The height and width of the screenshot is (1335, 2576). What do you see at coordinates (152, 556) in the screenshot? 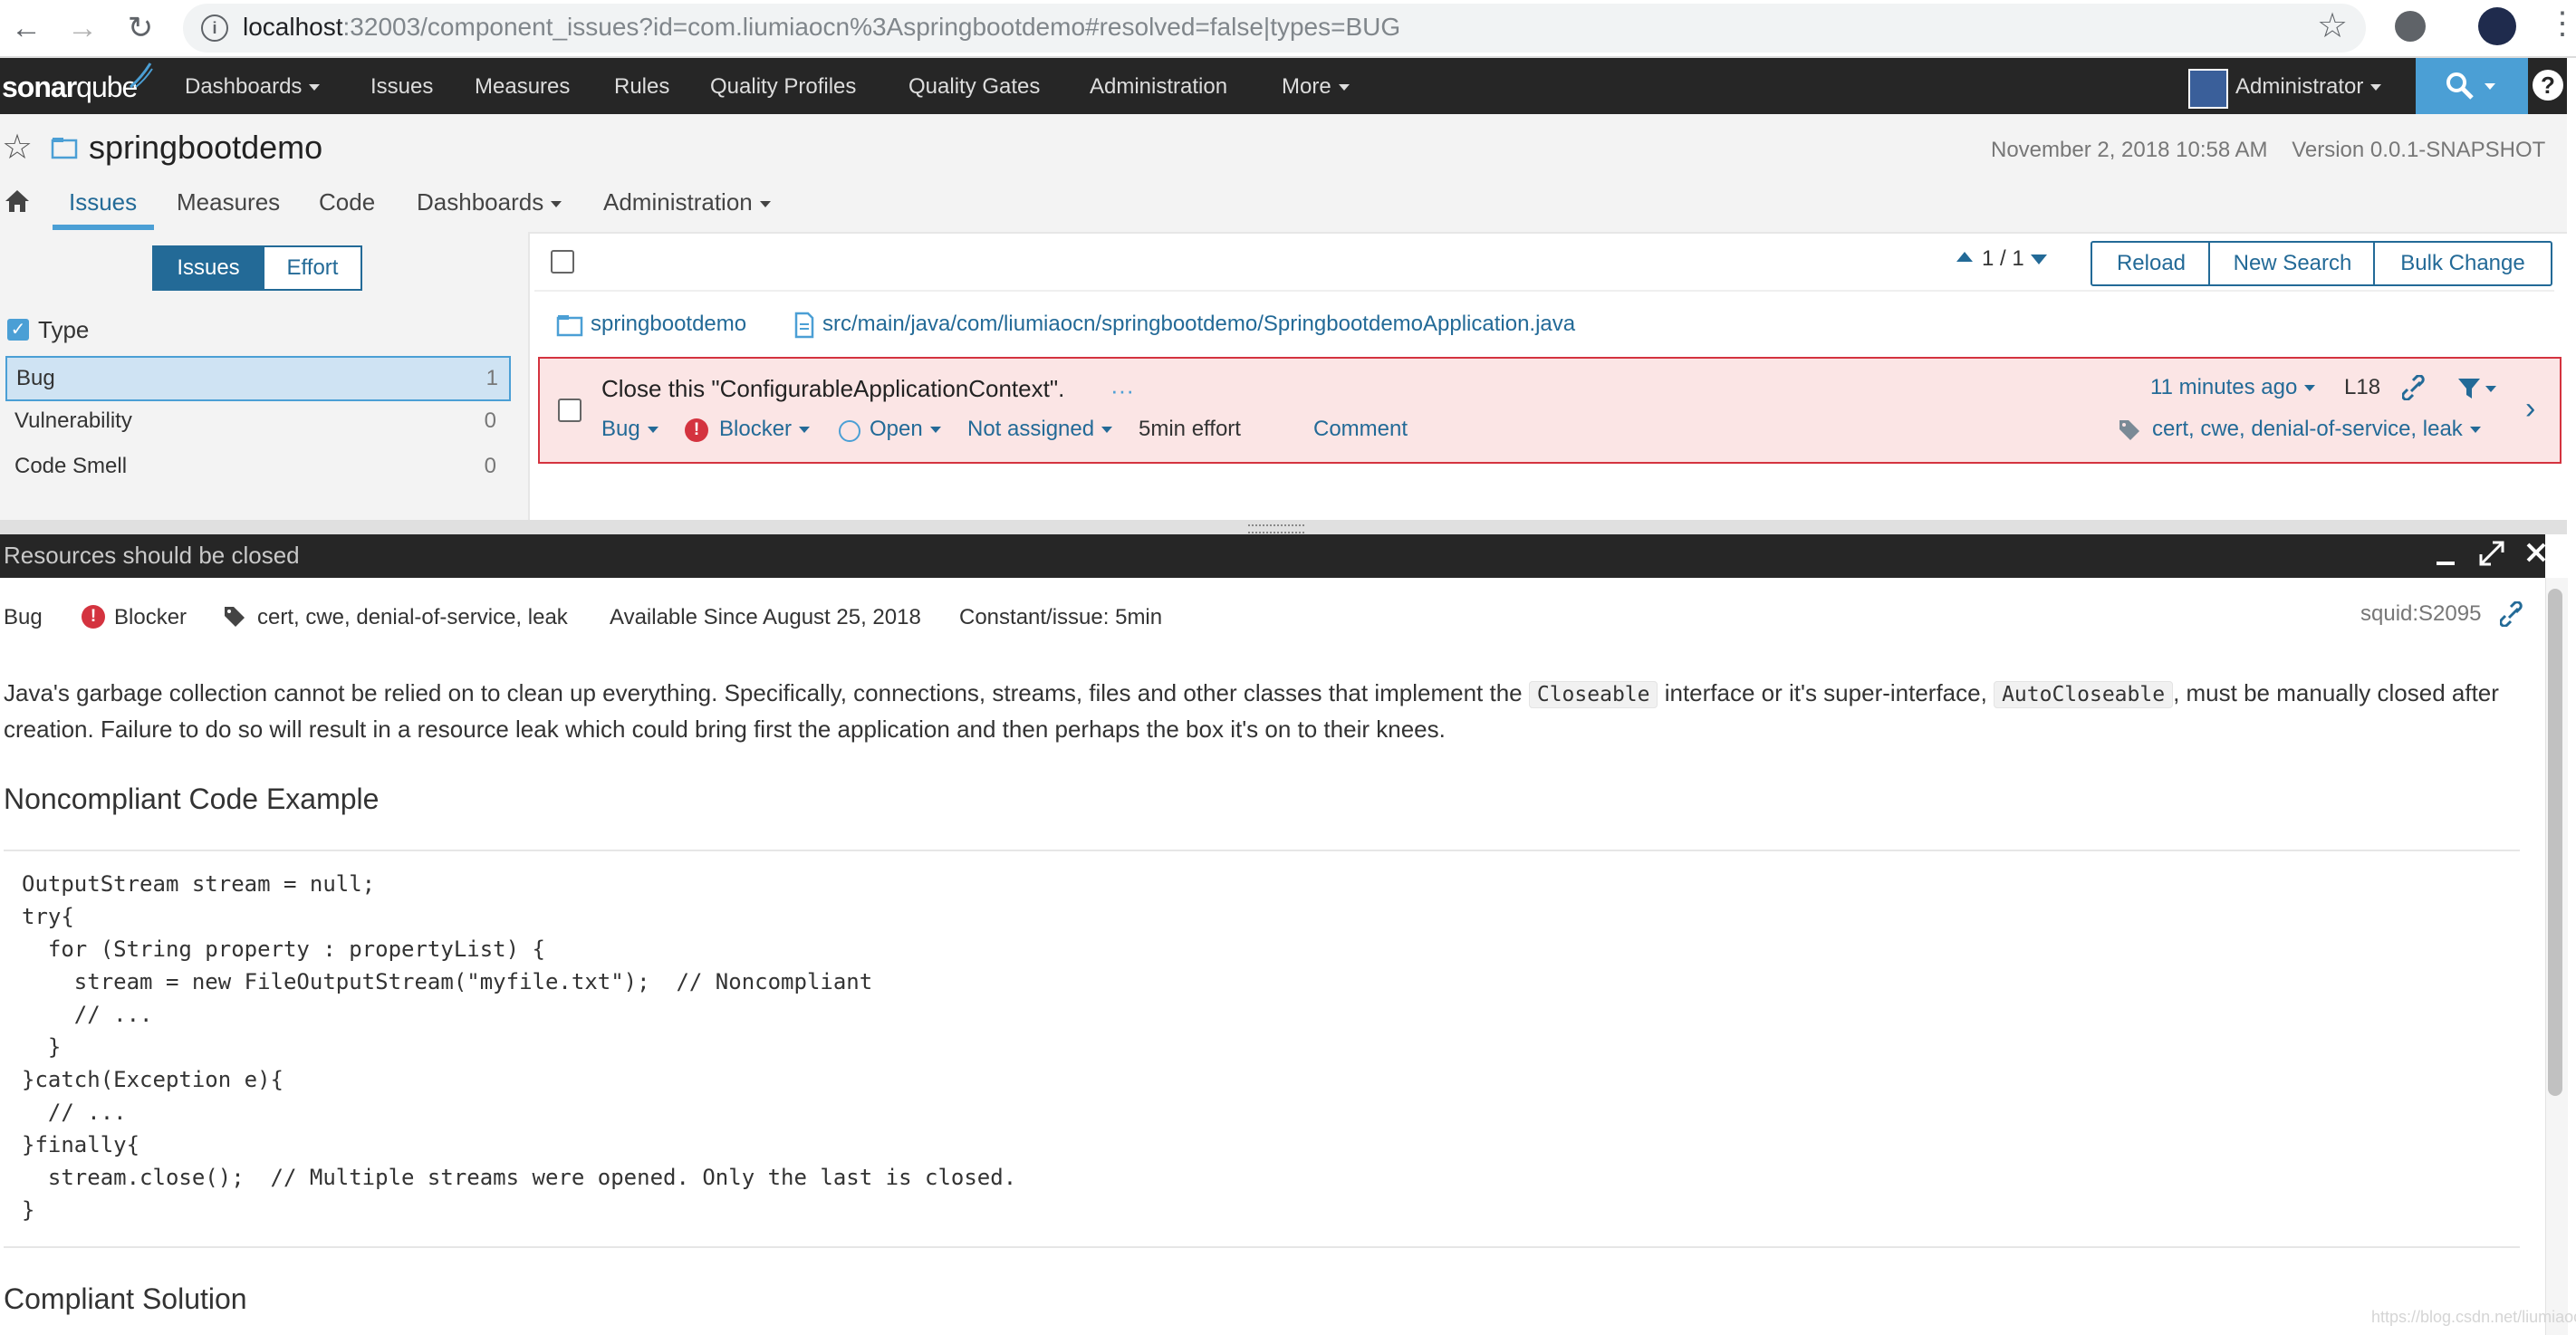
I see `rule-title: Resources should be closed` at bounding box center [152, 556].